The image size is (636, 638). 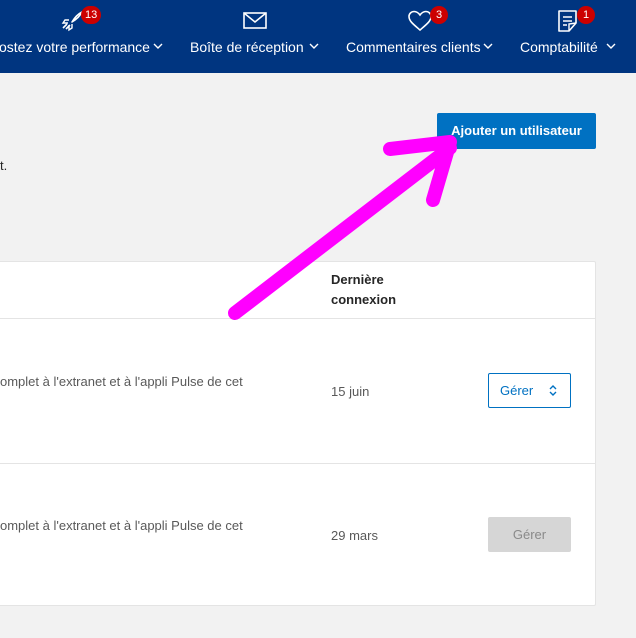 I want to click on nav-item-performance: 13 ostez votre performance, so click(x=85, y=36).